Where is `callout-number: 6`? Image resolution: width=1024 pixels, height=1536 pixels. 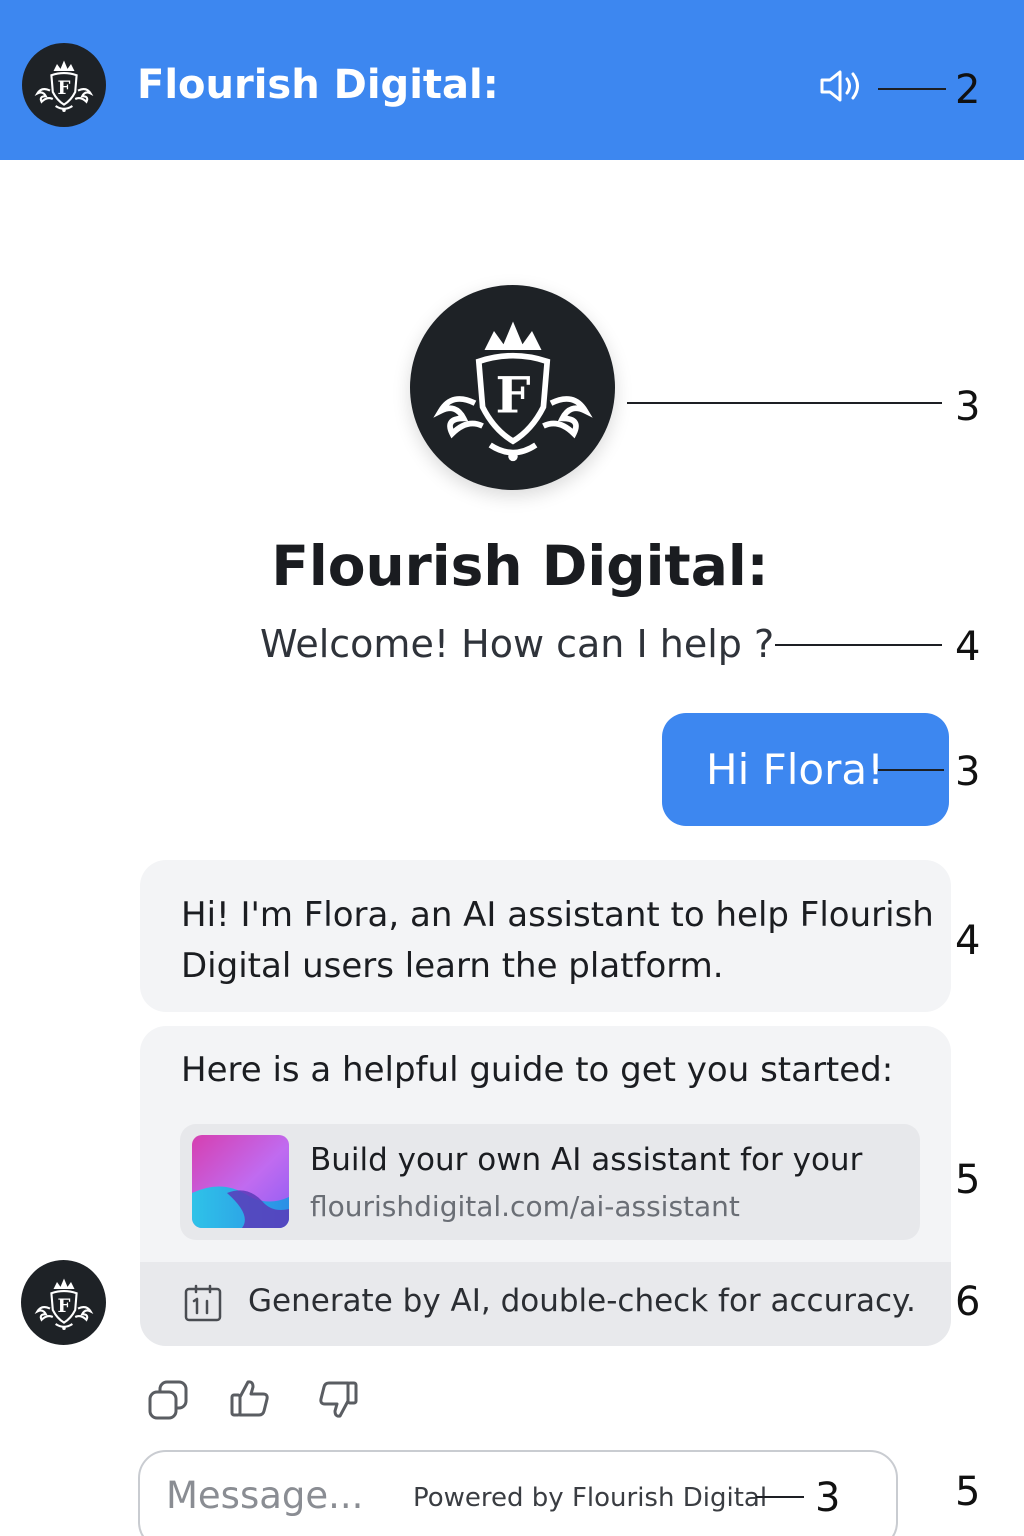
callout-number: 6 is located at coordinates (968, 1302).